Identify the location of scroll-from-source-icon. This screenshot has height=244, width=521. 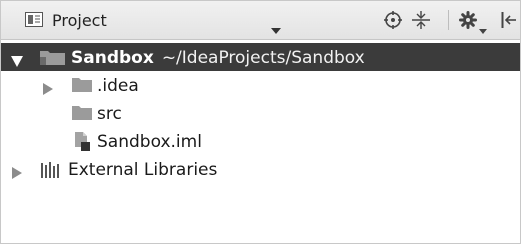
(393, 22).